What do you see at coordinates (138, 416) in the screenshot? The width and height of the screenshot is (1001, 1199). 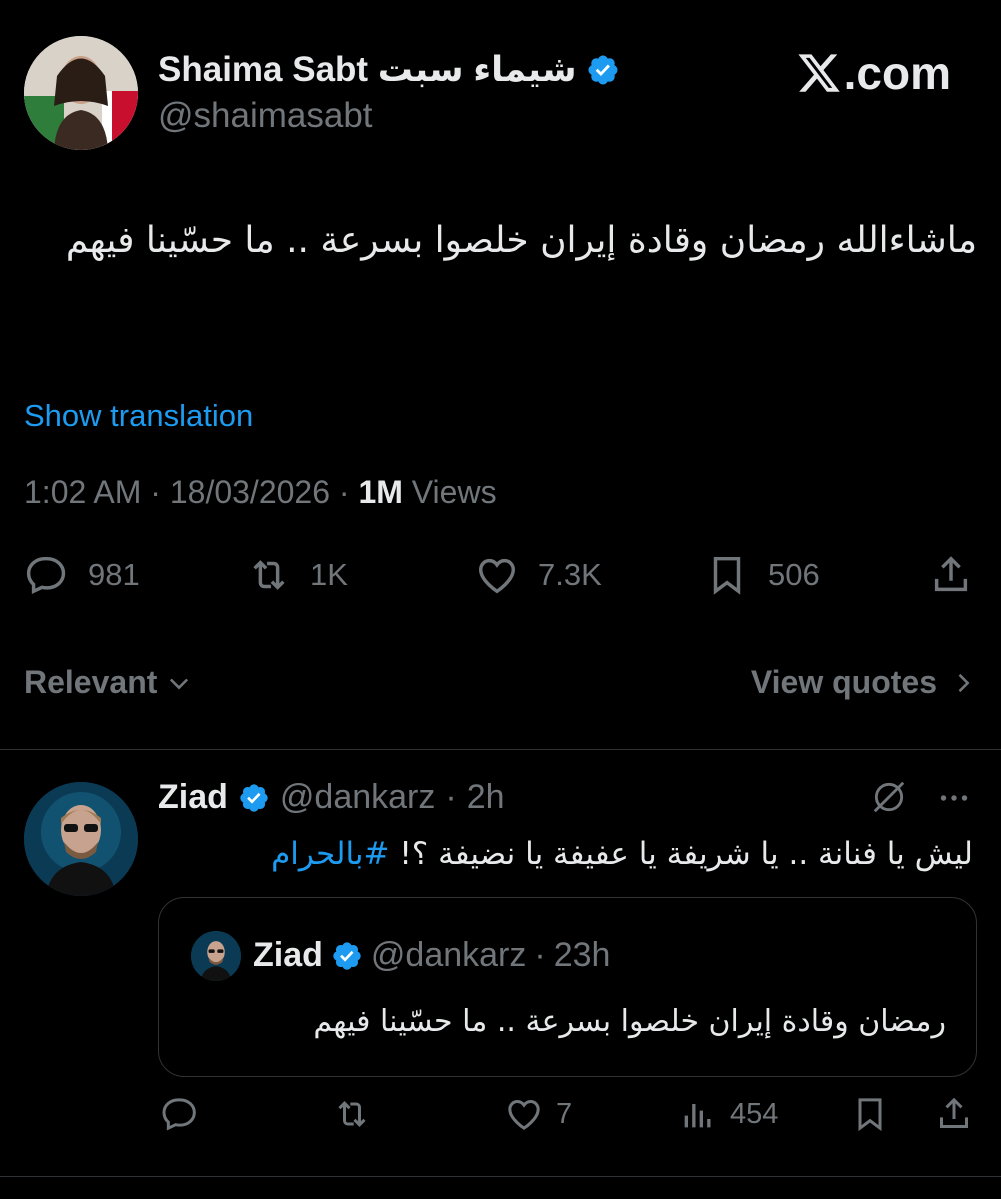 I see `show-translation-link: Show translation` at bounding box center [138, 416].